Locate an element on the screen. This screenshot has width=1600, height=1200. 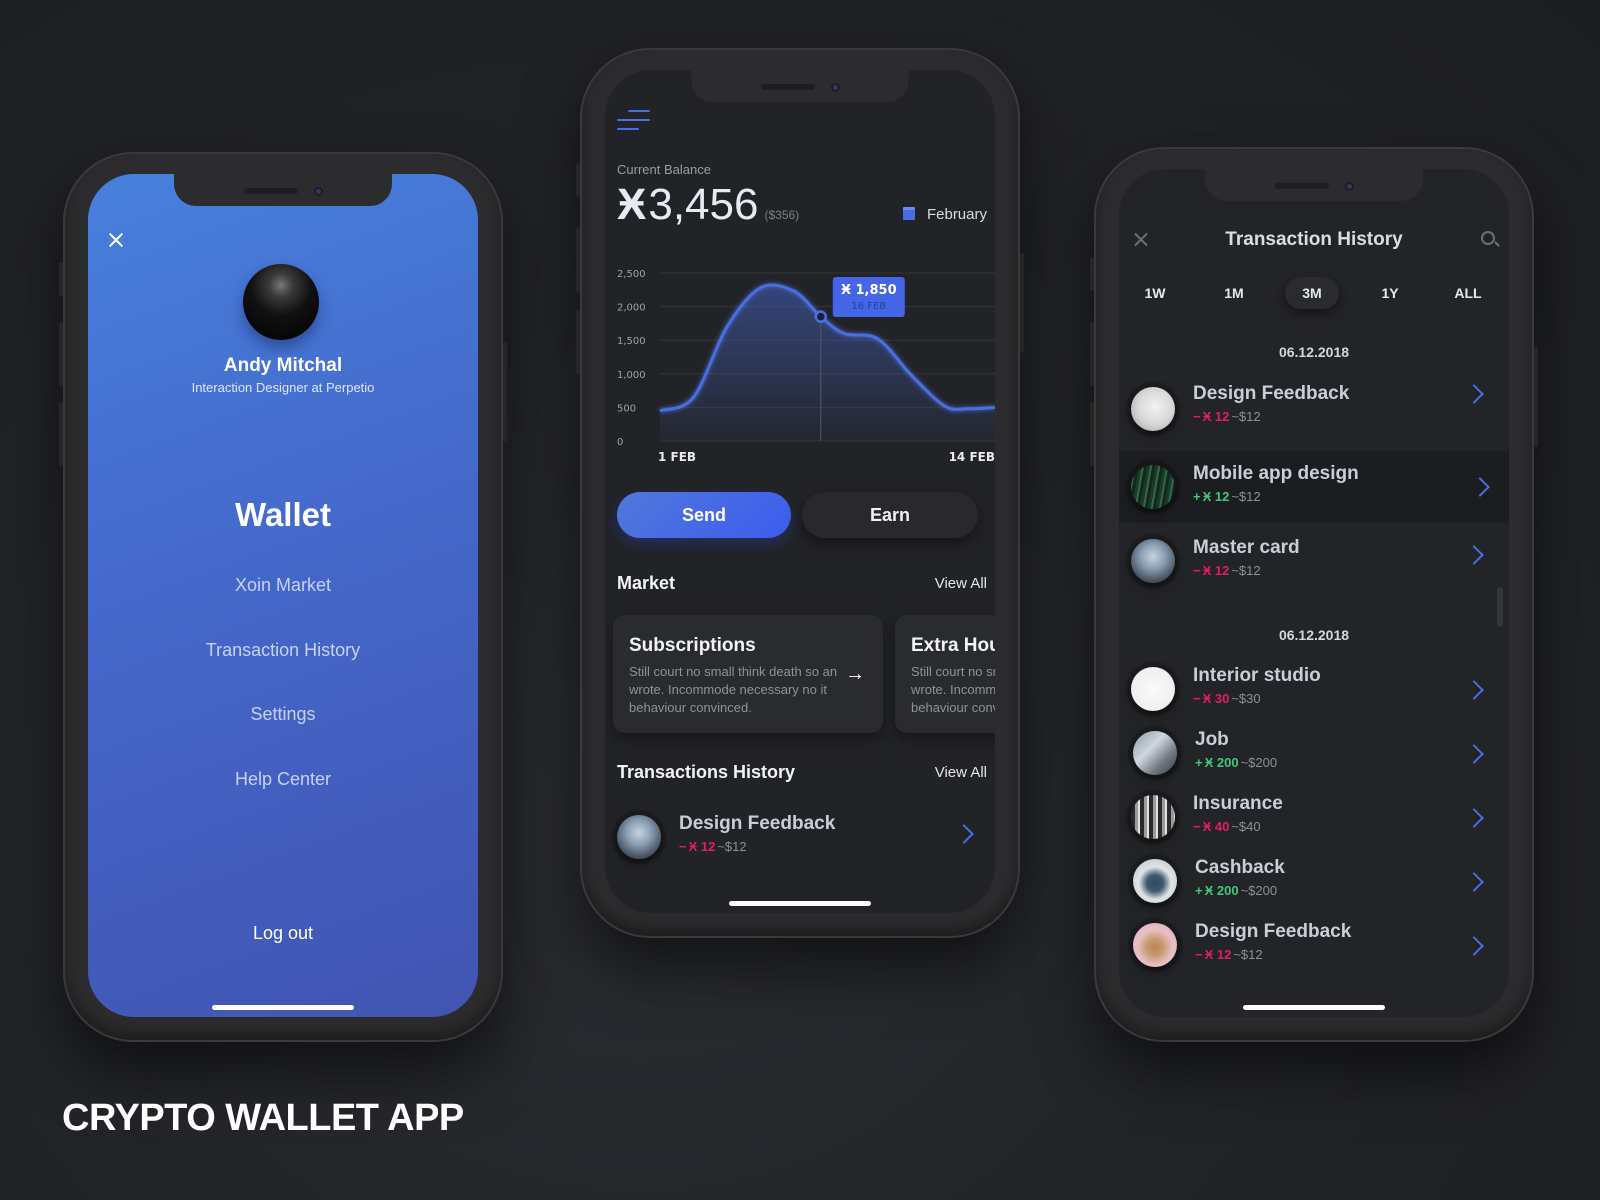
range-tab-1m: 1M is located at coordinates (1234, 293).